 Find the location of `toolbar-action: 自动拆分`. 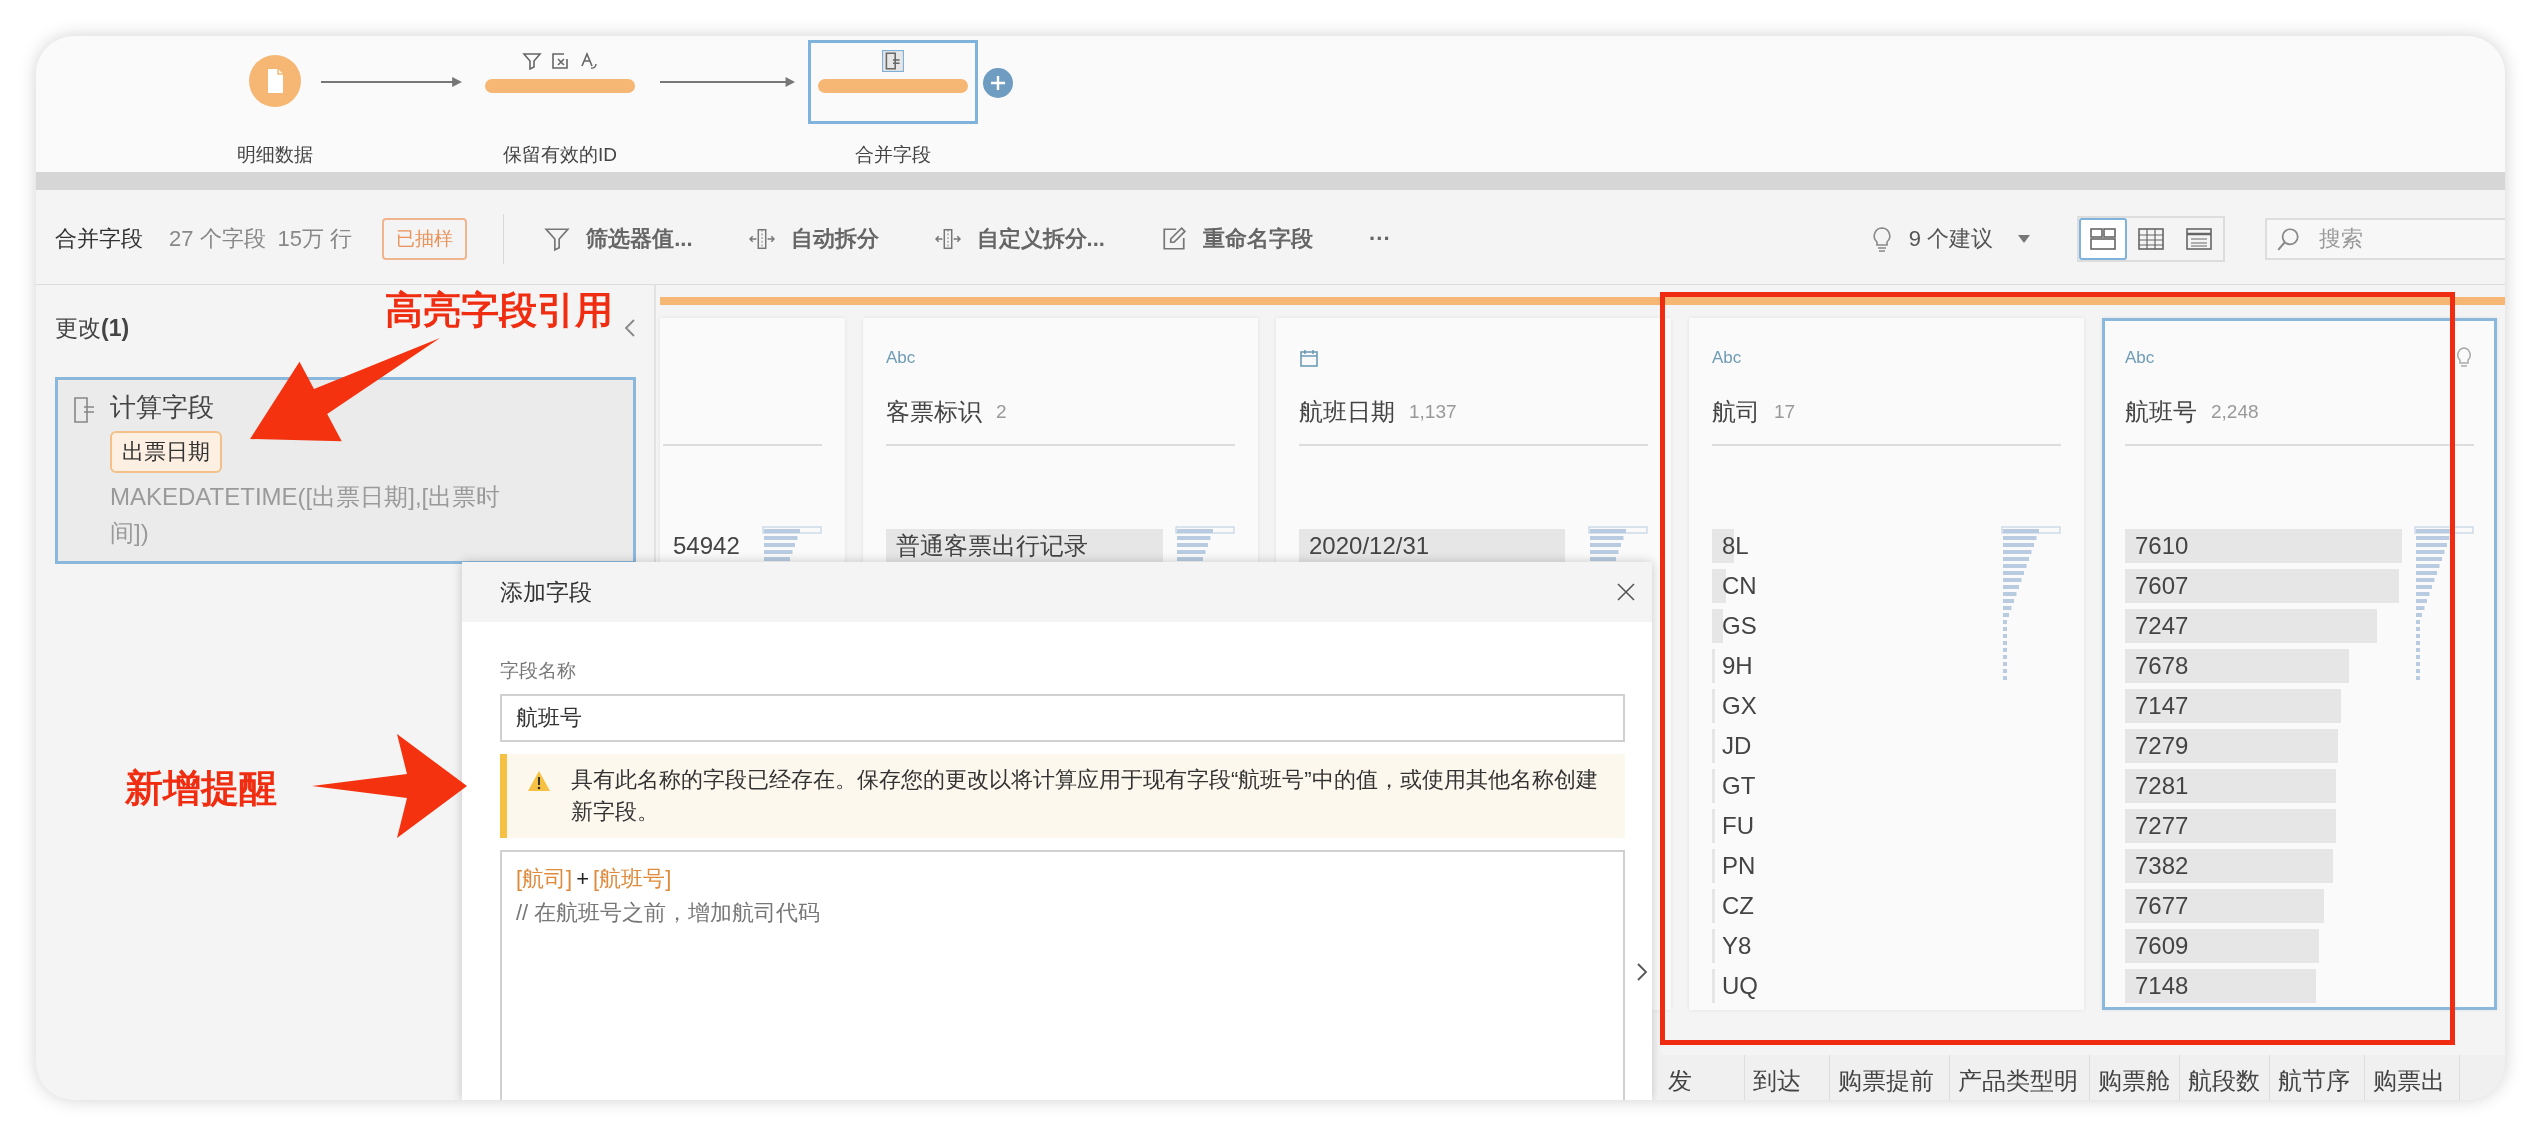

toolbar-action: 自动拆分 is located at coordinates (813, 238).